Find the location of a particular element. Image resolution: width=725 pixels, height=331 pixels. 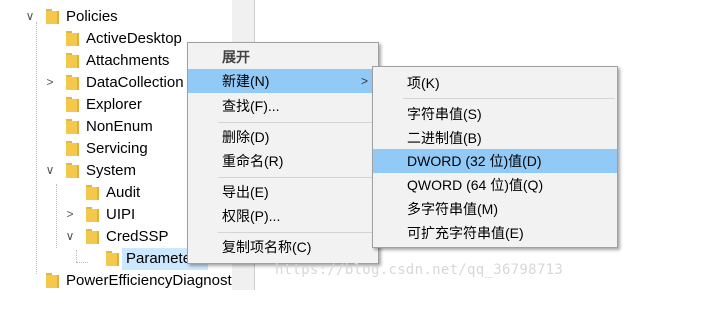

tree-item-label: Servicing is located at coordinates (117, 148).